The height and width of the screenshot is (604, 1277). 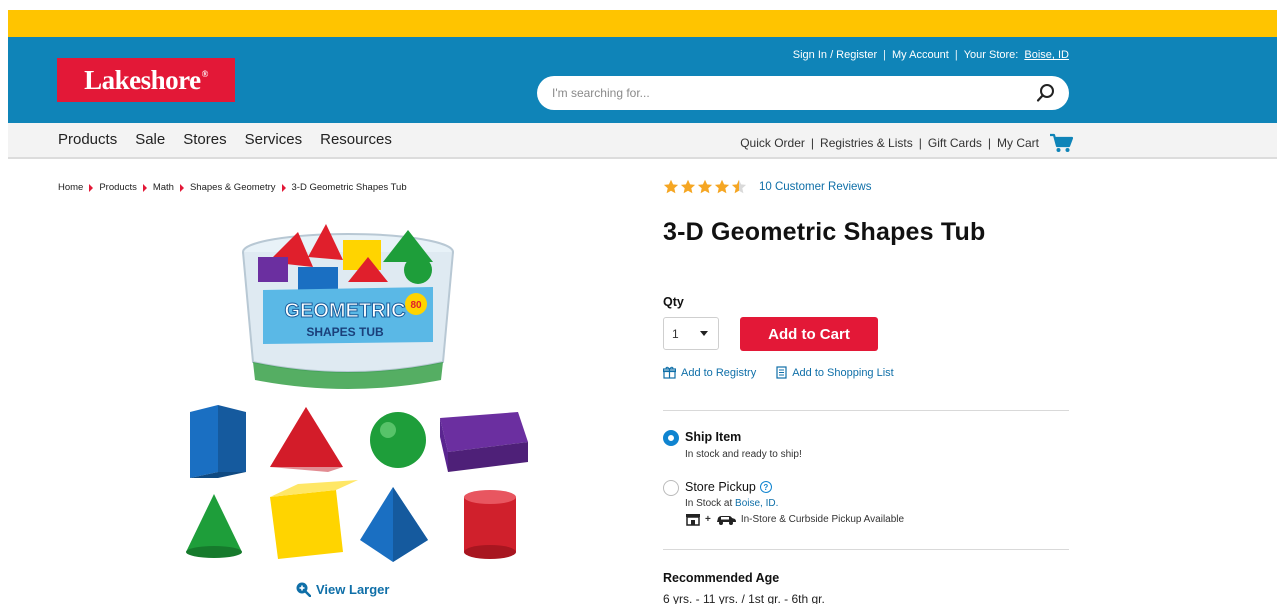 I want to click on store-pickup-title: Store Pickup, so click(x=720, y=487).